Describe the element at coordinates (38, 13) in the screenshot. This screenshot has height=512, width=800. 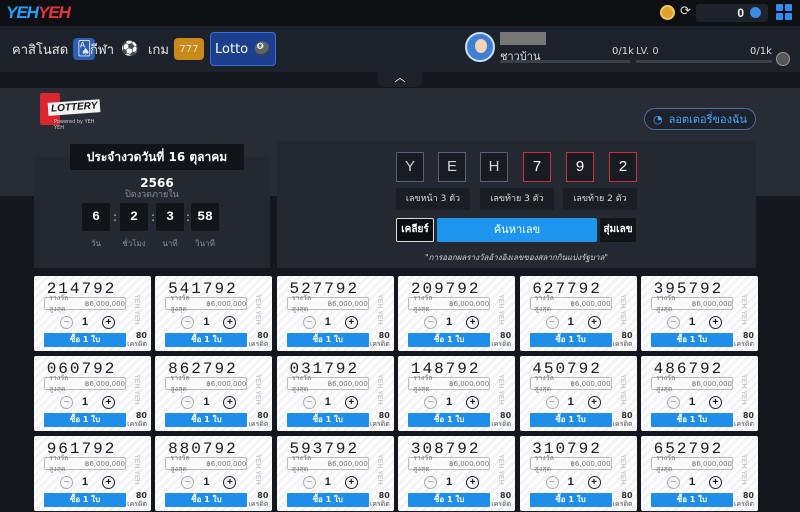
I see `brand-logo: YEHYEH` at that location.